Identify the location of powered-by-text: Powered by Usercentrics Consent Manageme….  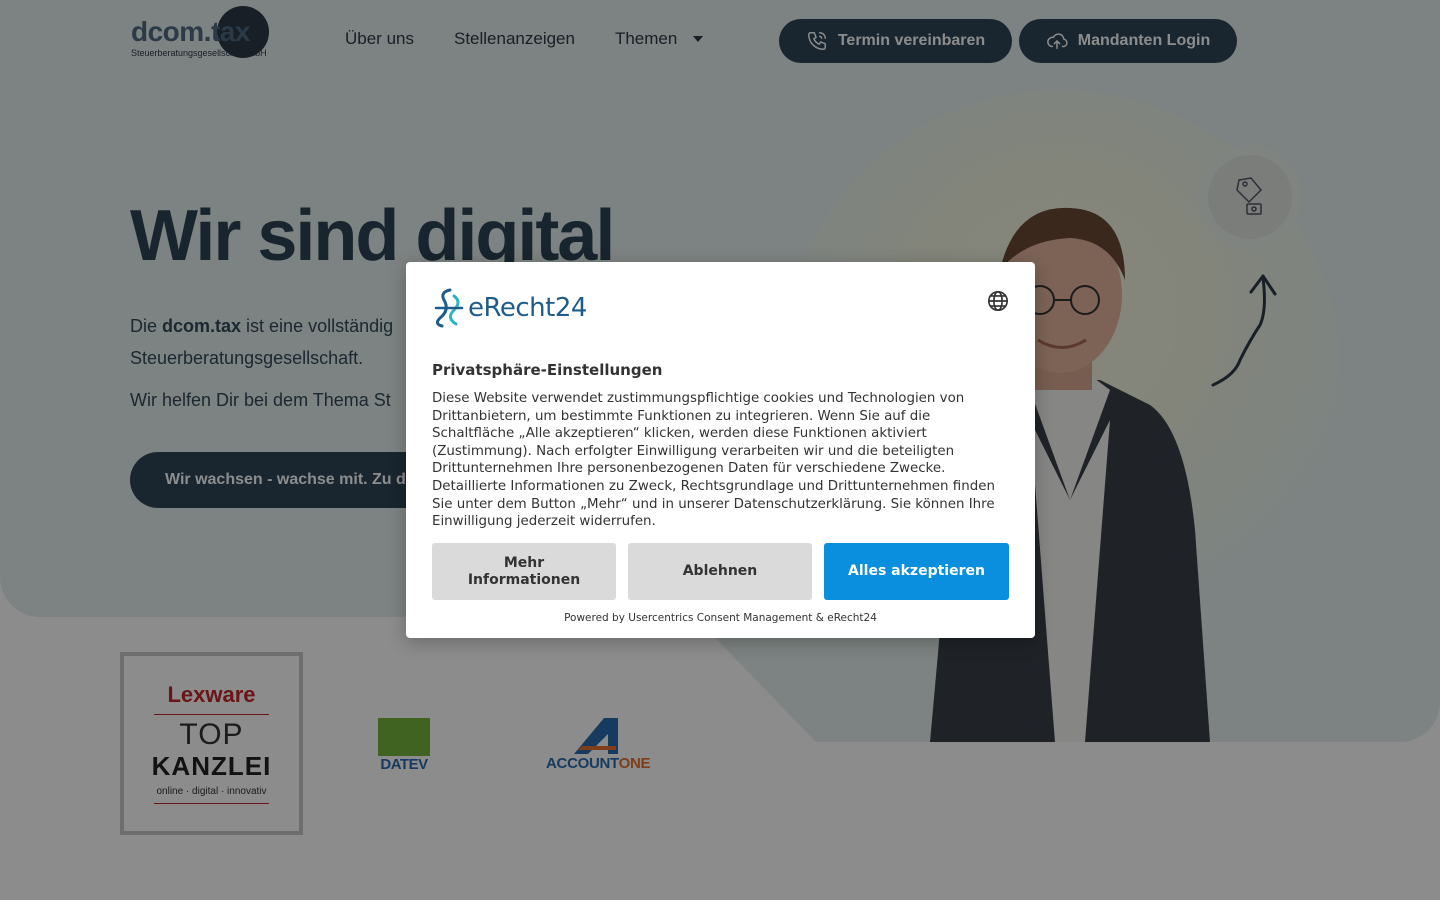
(720, 618).